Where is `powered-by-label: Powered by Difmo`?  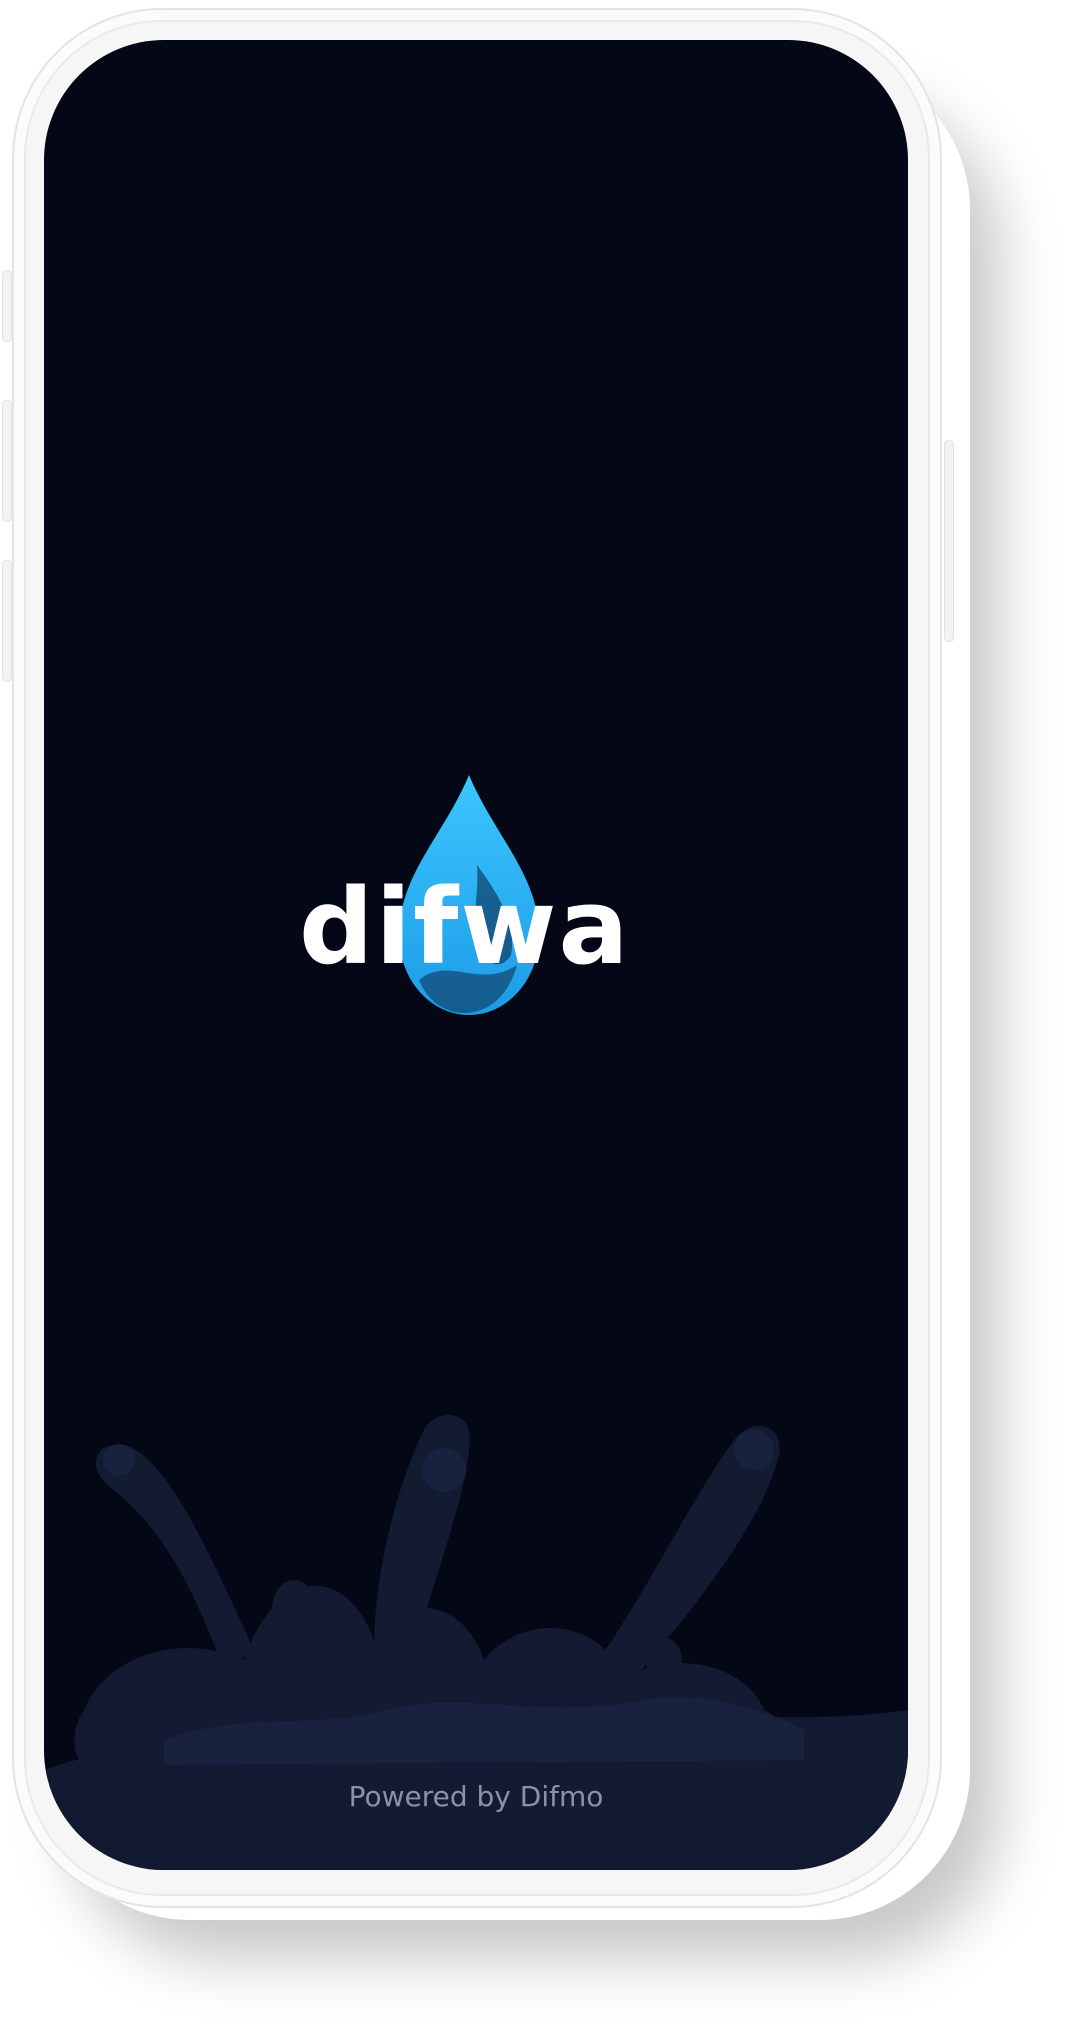
powered-by-label: Powered by Difmo is located at coordinates (476, 1796).